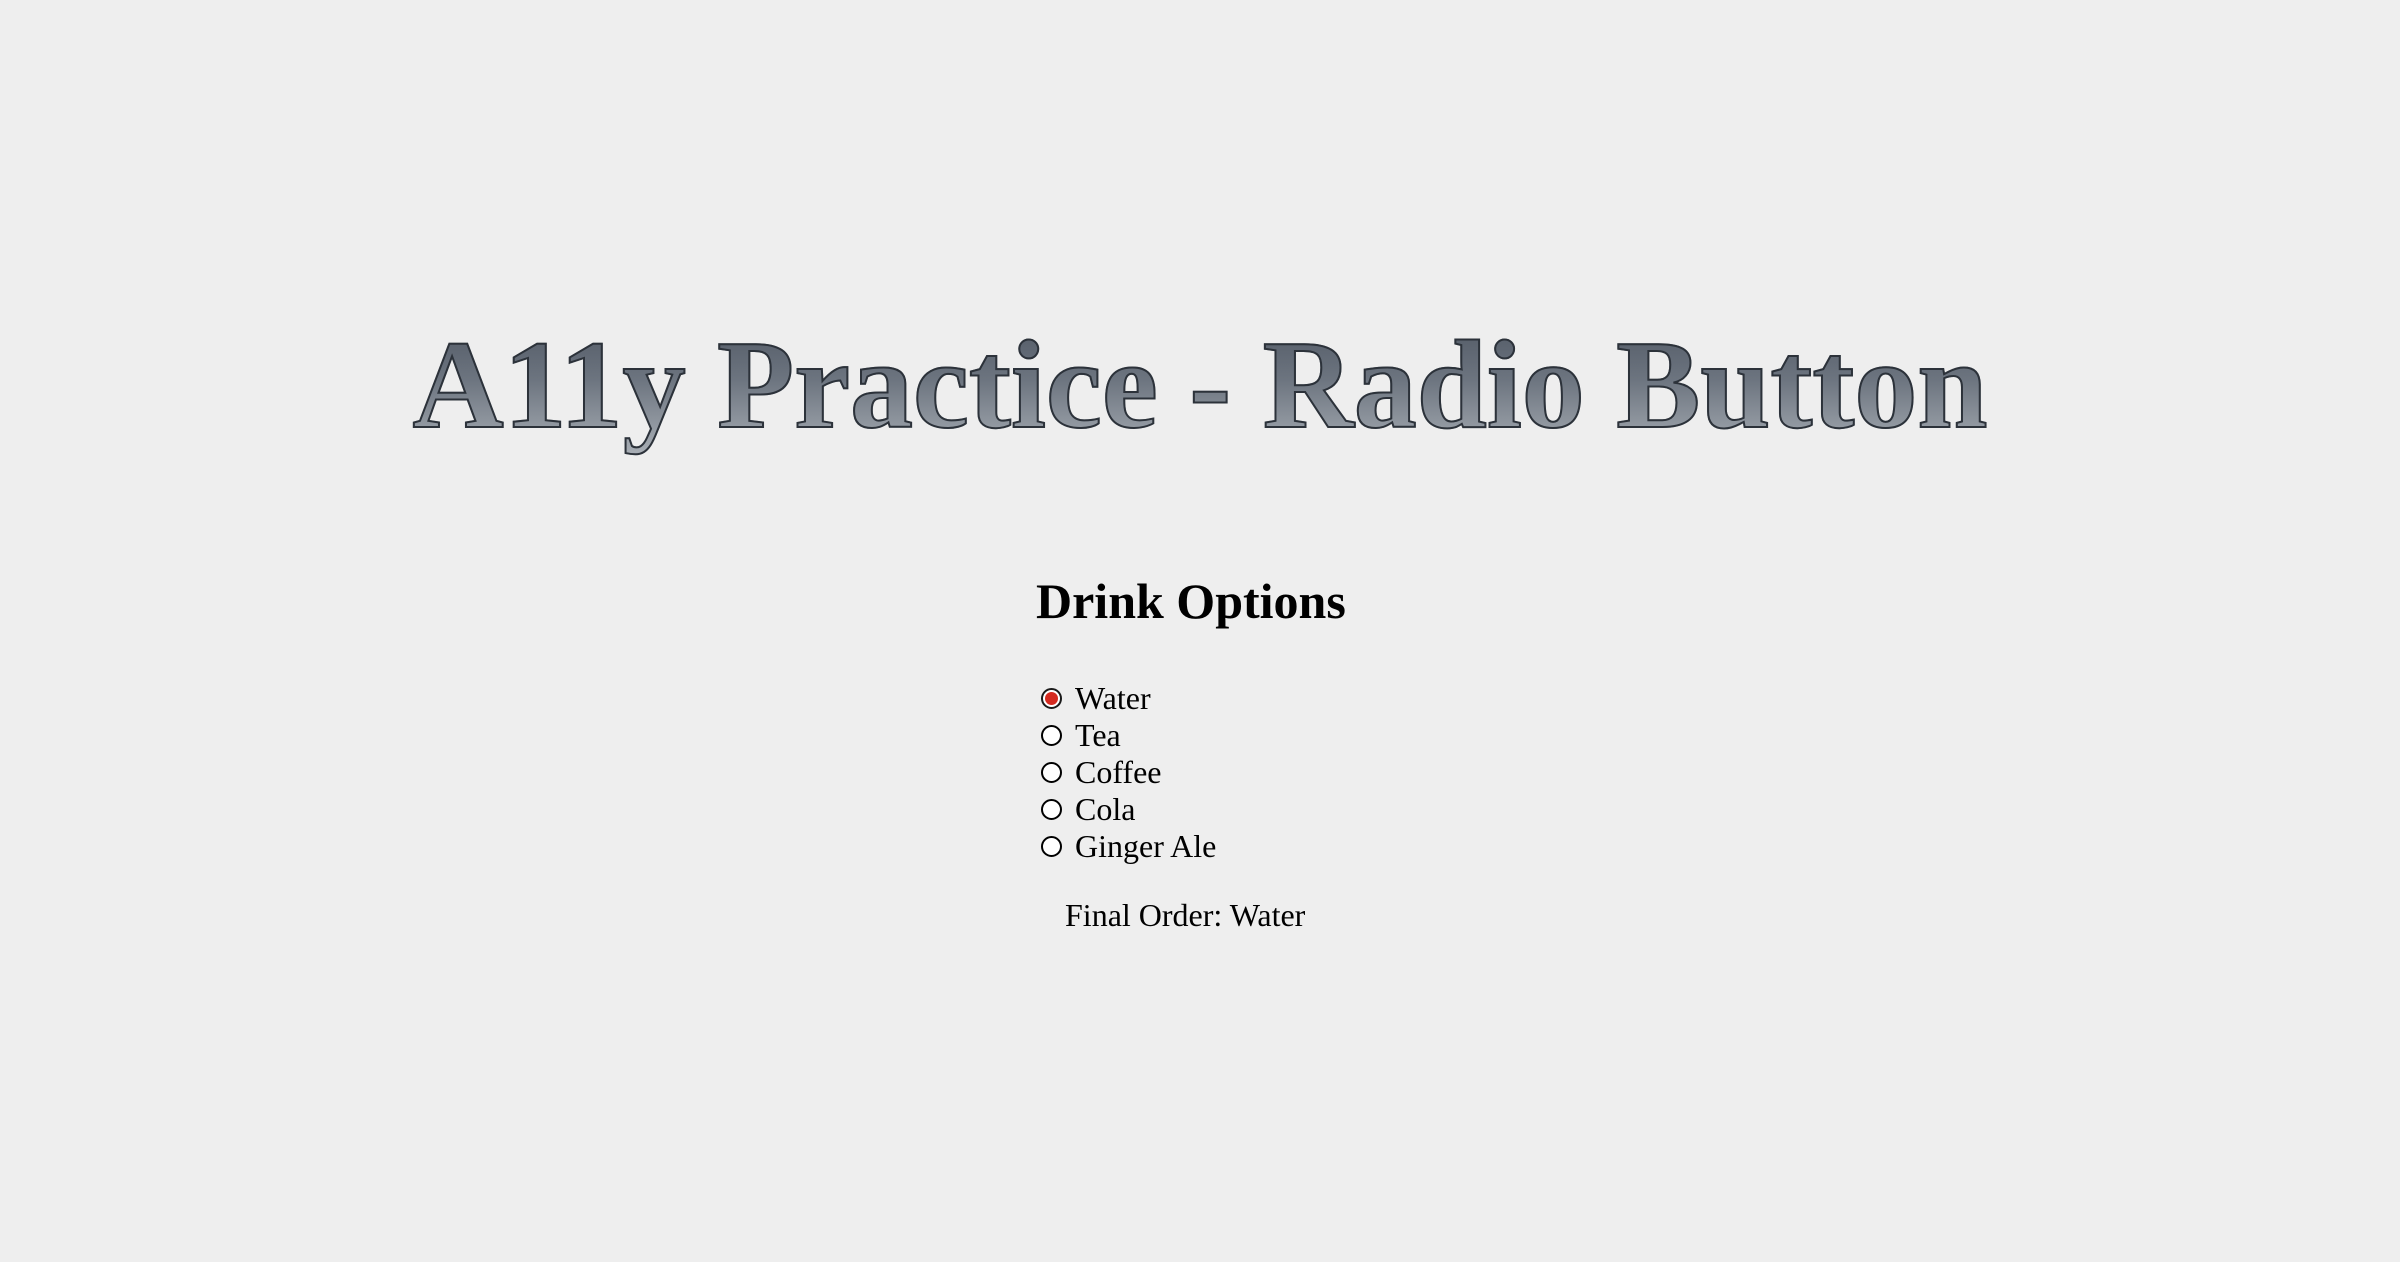 The image size is (2400, 1262). I want to click on radio-option-tea: Tea, so click(1286, 735).